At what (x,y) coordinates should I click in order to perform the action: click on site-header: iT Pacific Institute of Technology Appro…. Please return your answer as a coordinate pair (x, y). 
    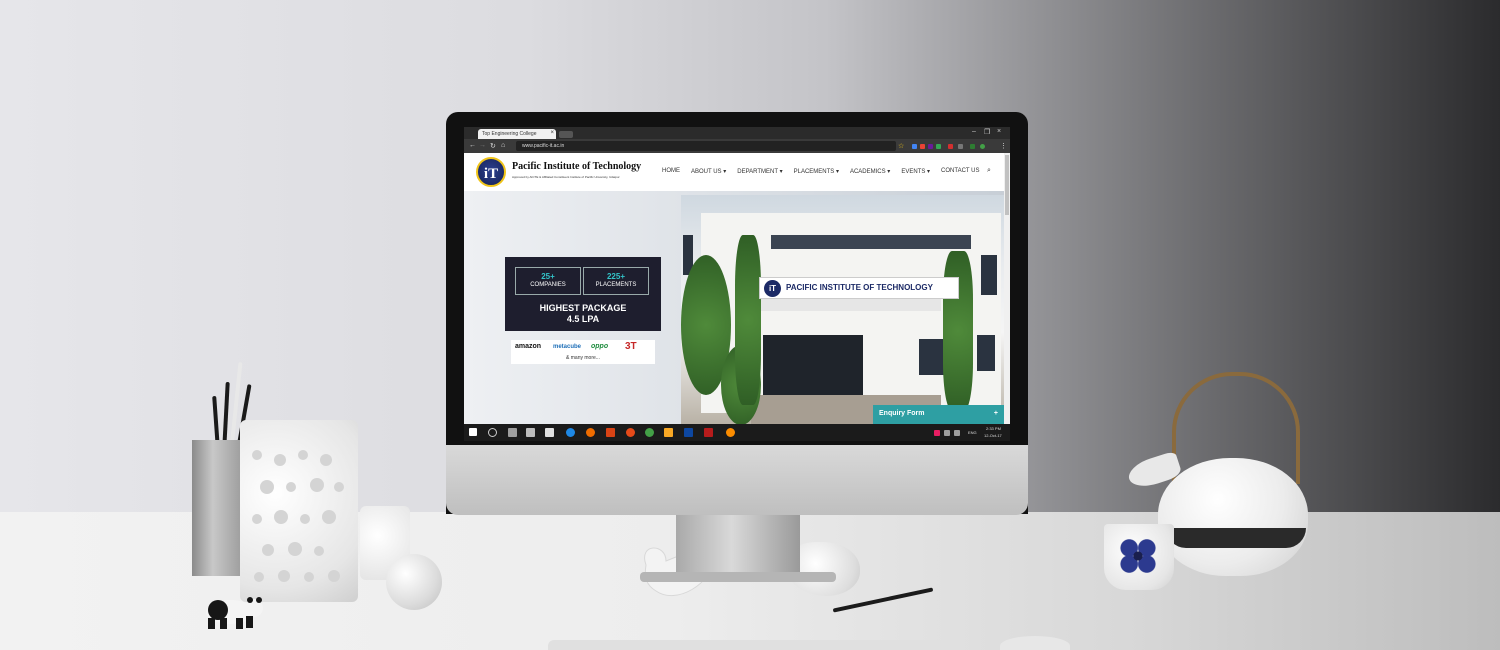
    Looking at the image, I should click on (734, 172).